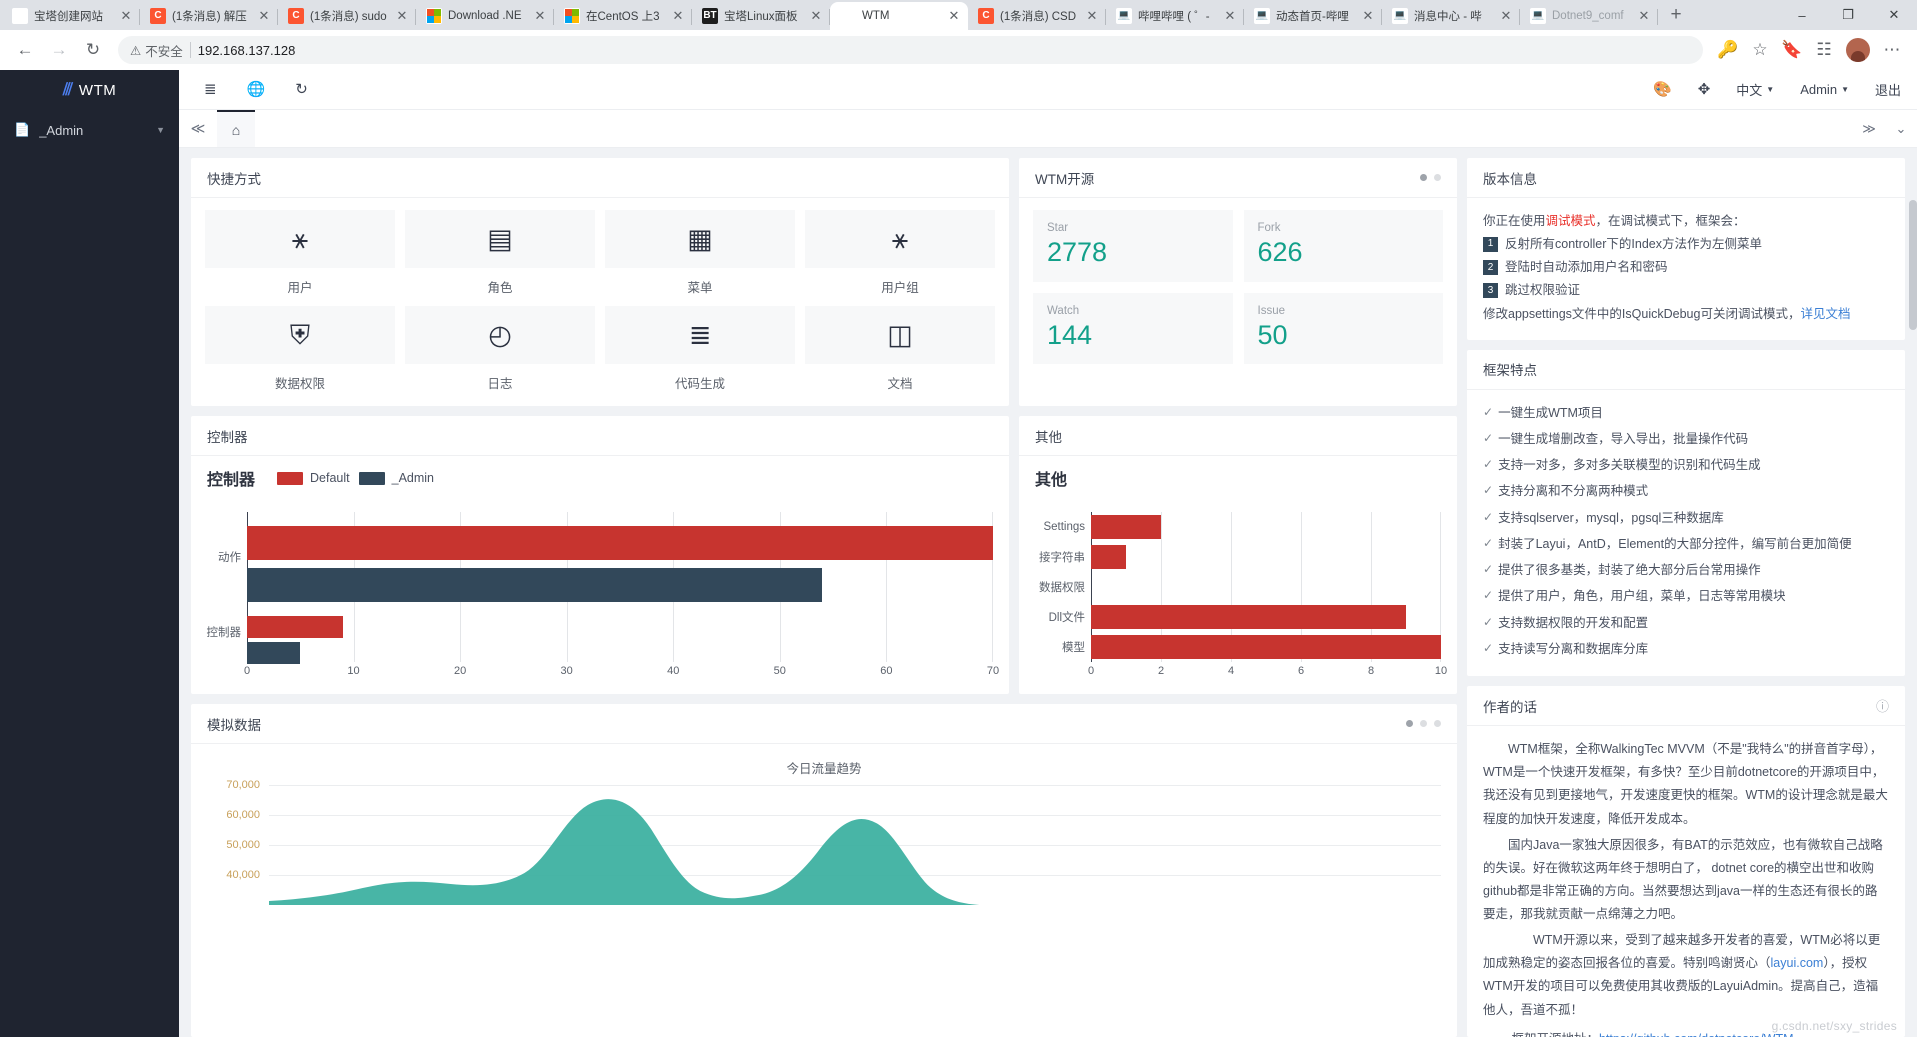 This screenshot has width=1917, height=1037. What do you see at coordinates (700, 349) in the screenshot?
I see `shortcut-code-gen: ≣ 代码生成` at bounding box center [700, 349].